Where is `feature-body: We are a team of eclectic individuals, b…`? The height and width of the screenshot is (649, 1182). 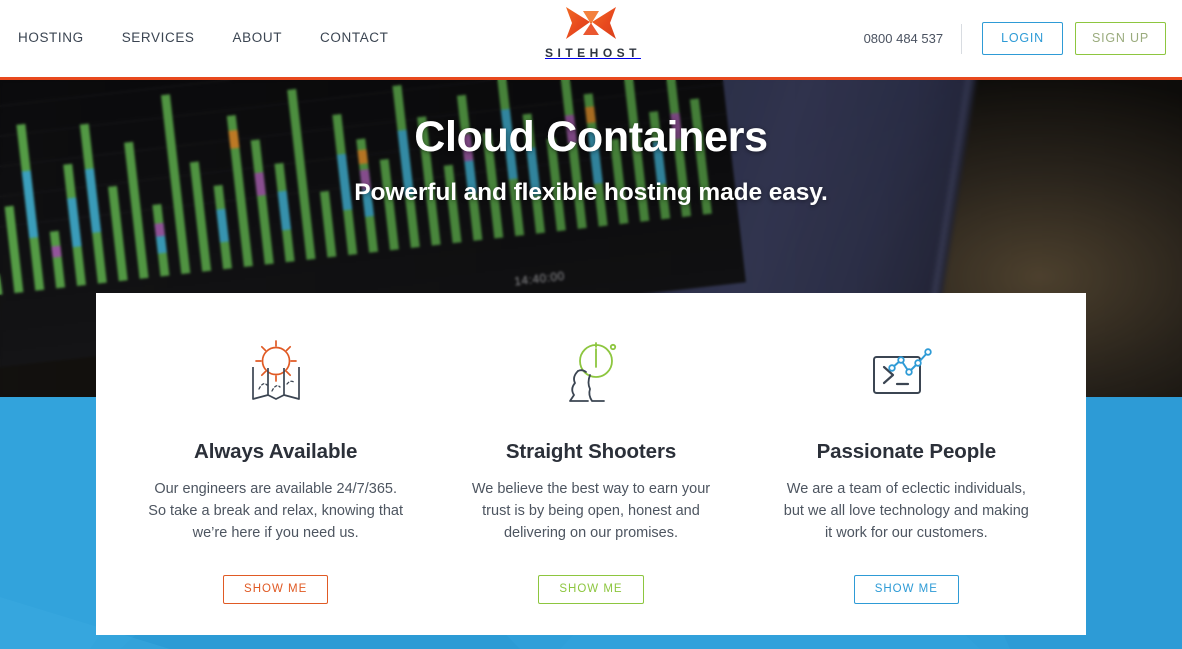 feature-body: We are a team of eclectic individuals, b… is located at coordinates (906, 511).